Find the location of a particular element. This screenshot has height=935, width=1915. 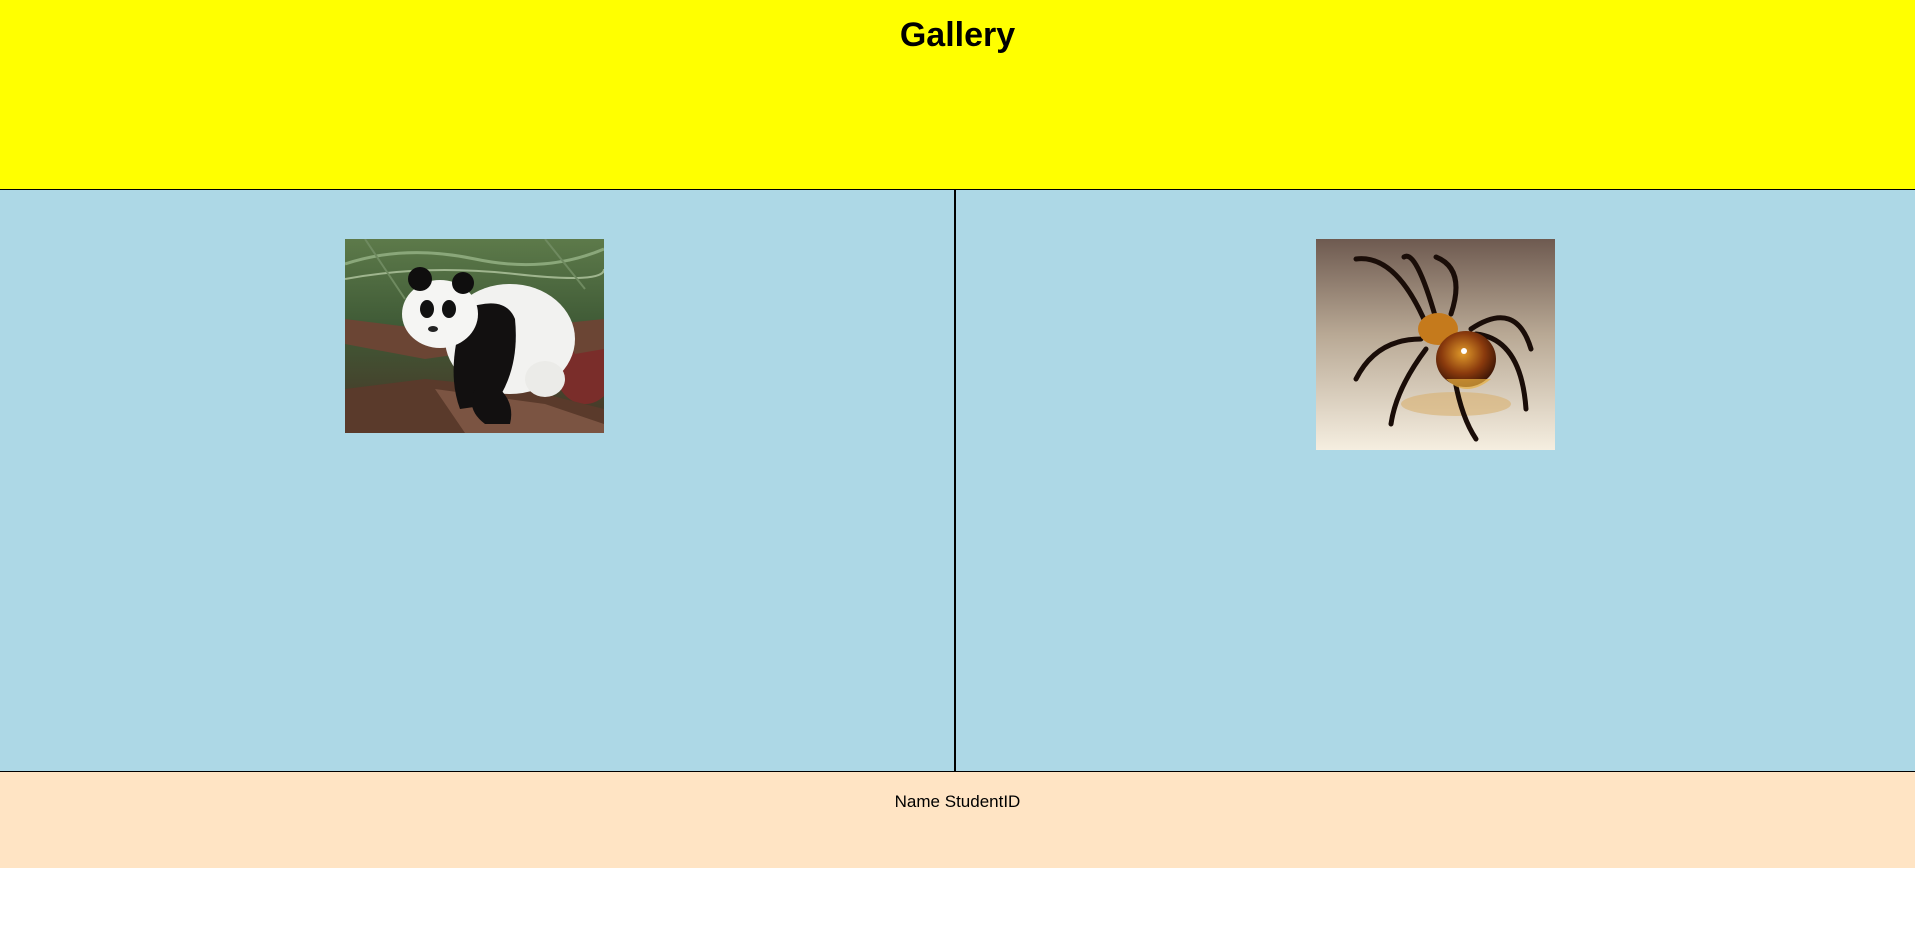

footer-text: Name StudentID is located at coordinates (957, 801).